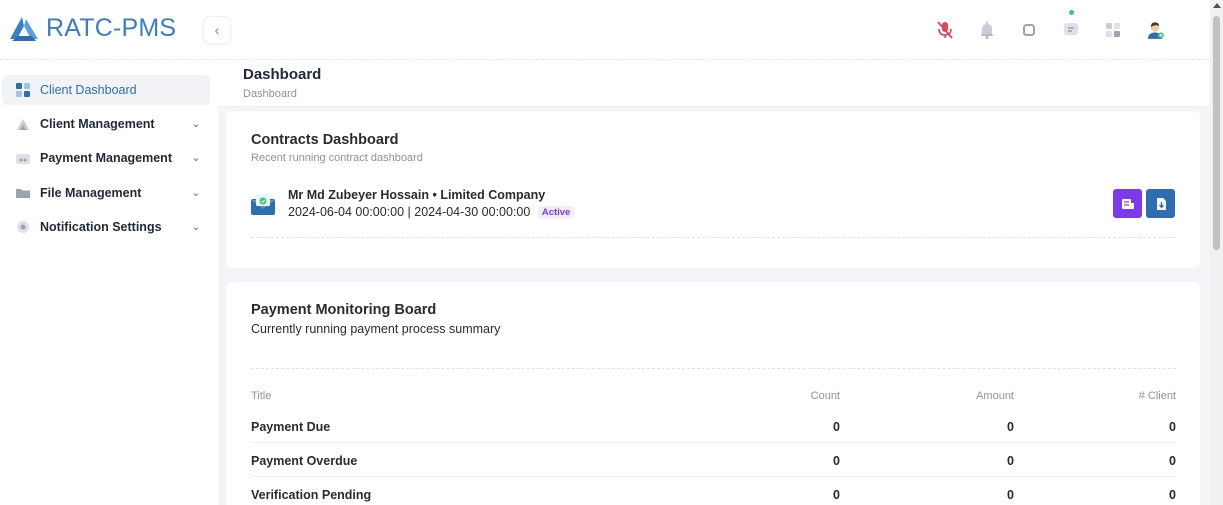 The width and height of the screenshot is (1223, 505). I want to click on sidebar-item-label: Client Dashboard, so click(88, 90).